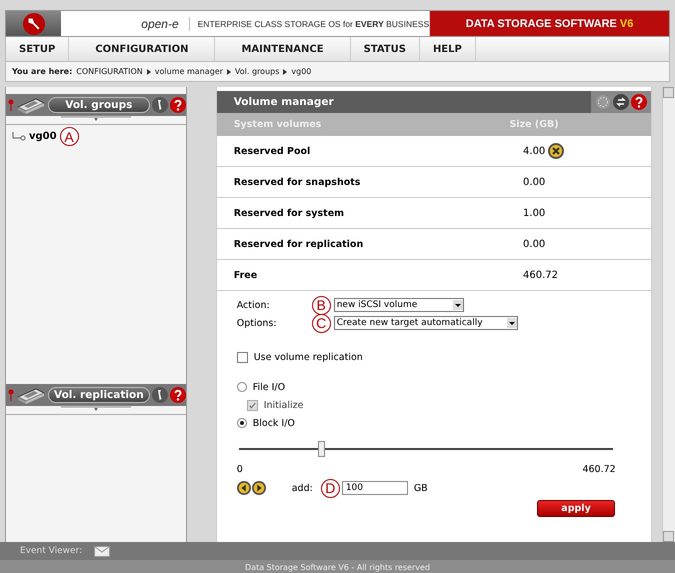  I want to click on radio-label: File I/O, so click(269, 387).